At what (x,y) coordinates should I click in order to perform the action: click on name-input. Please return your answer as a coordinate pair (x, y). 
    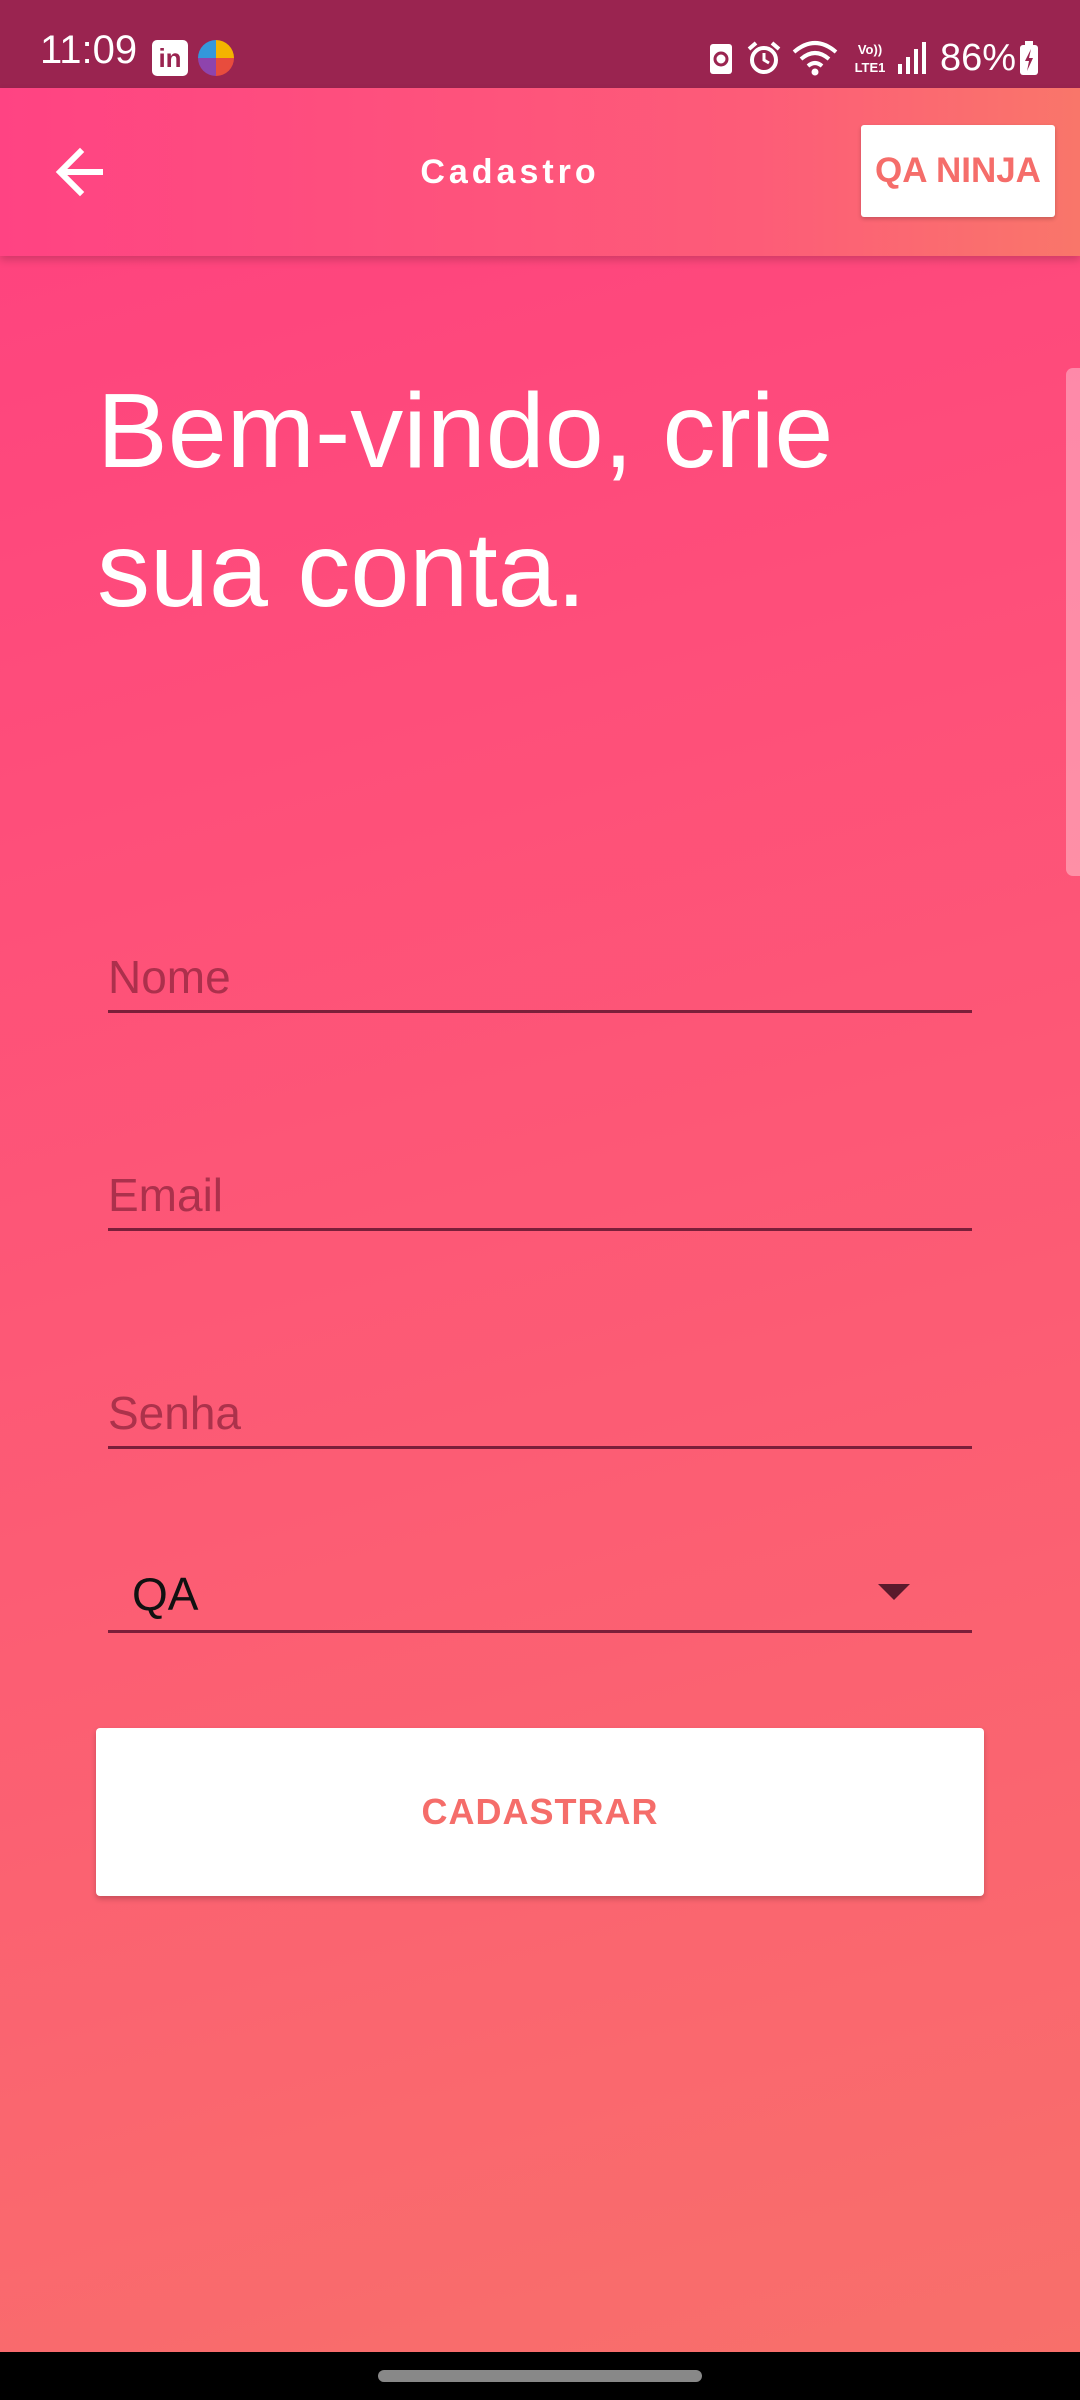
    Looking at the image, I should click on (540, 977).